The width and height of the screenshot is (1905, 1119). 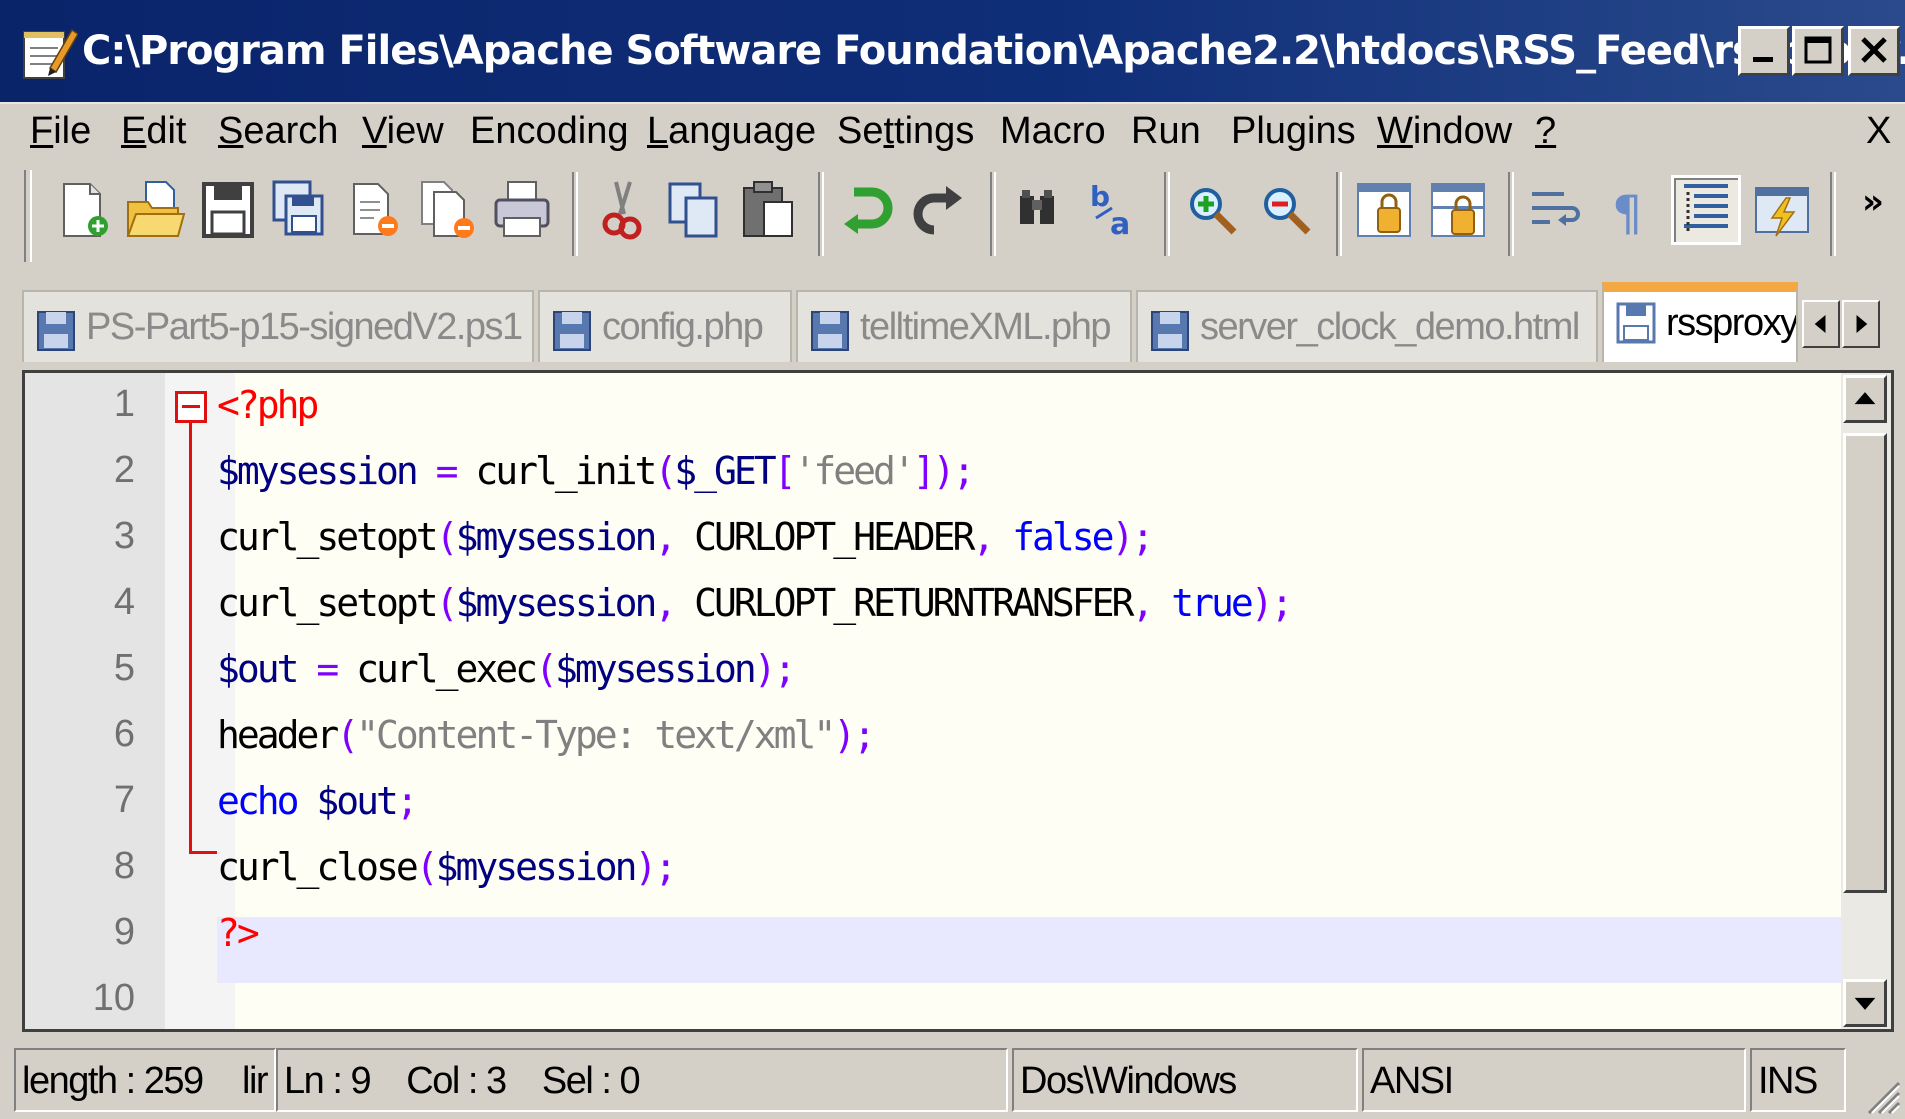 I want to click on menu-encoding: Encoding, so click(x=549, y=131).